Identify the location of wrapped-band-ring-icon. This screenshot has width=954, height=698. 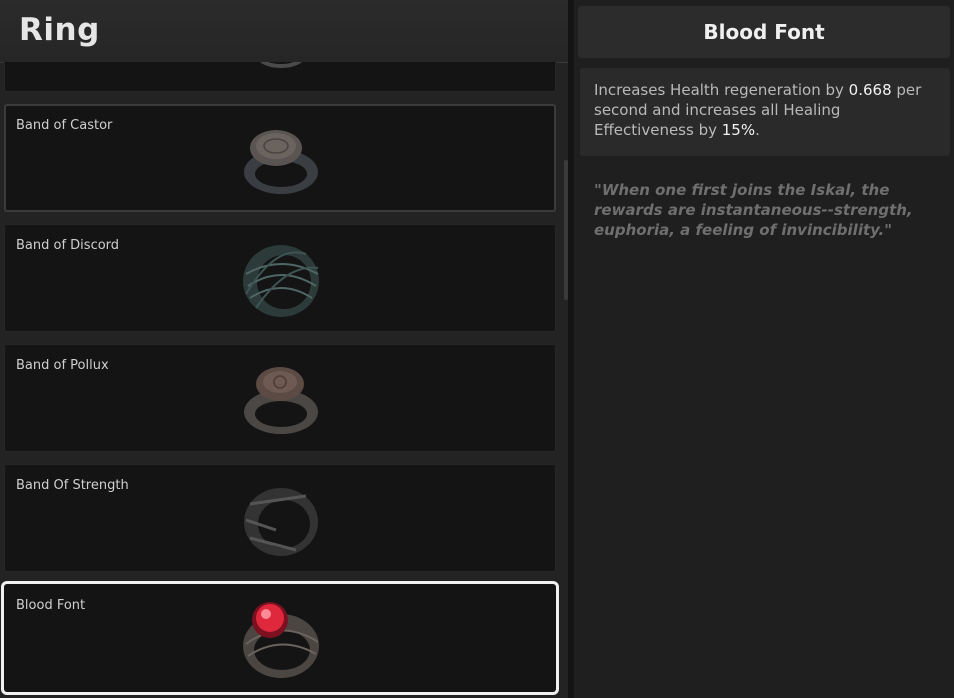
(281, 522).